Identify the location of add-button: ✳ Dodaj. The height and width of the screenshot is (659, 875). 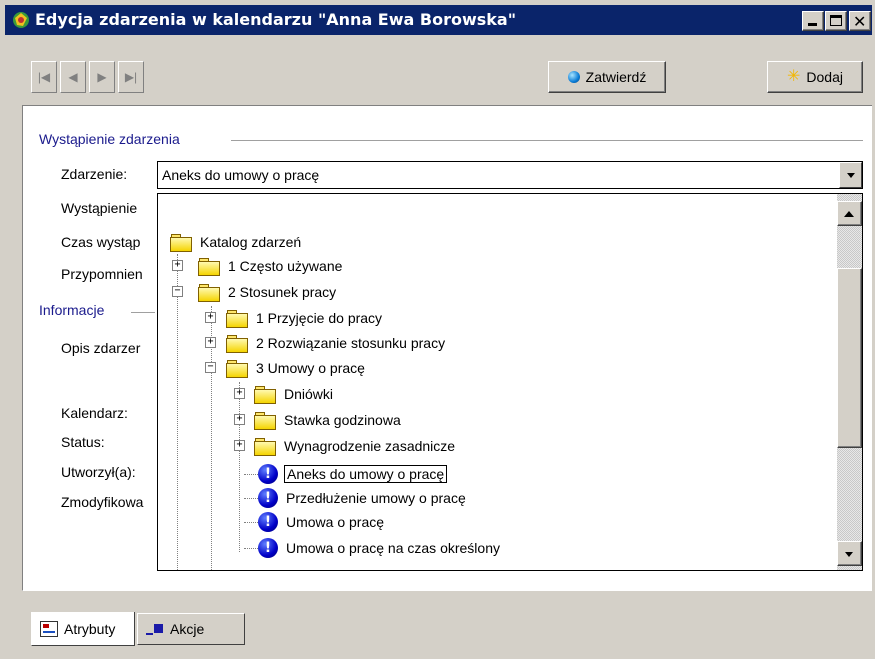
(815, 77).